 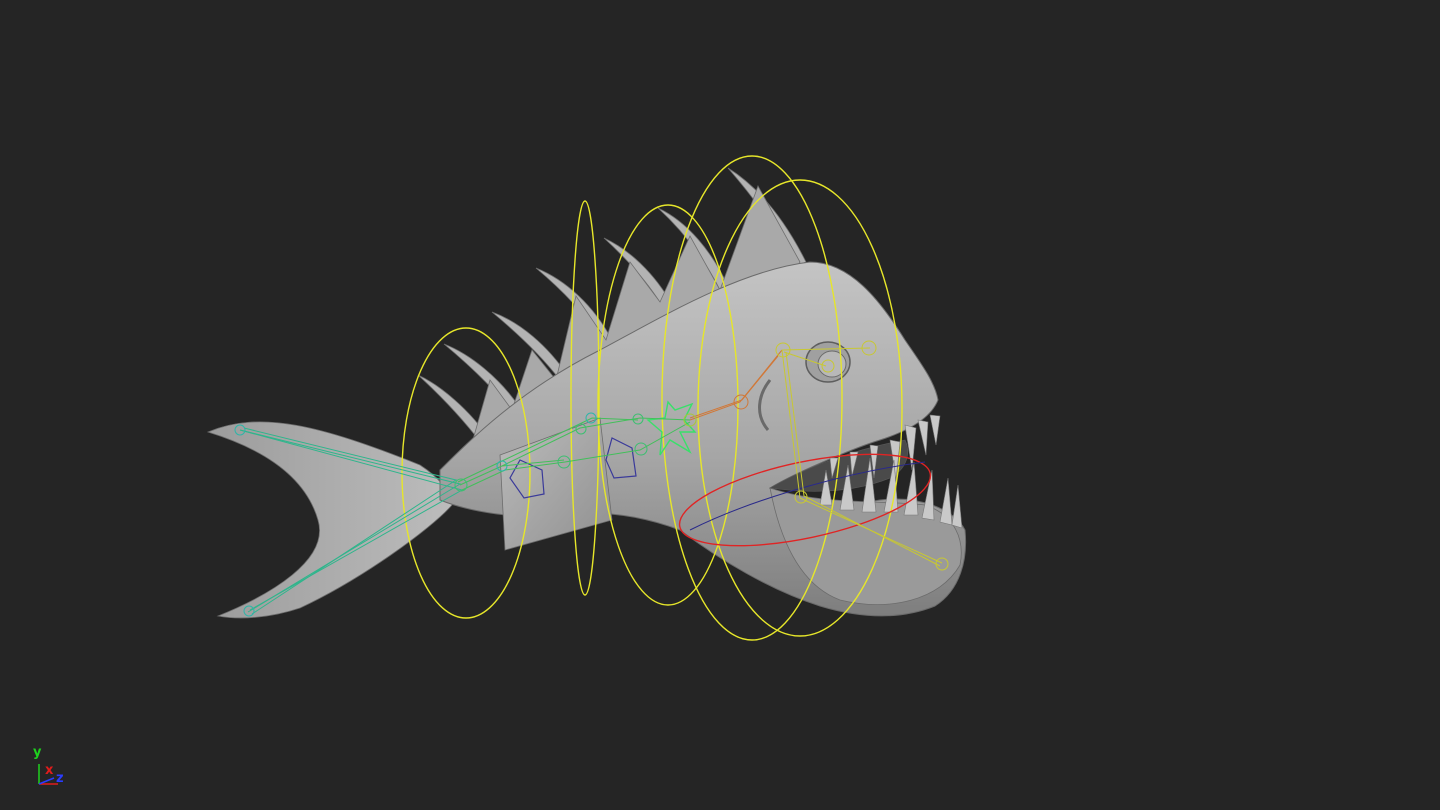 What do you see at coordinates (60, 778) in the screenshot?
I see `axis-z-label: z` at bounding box center [60, 778].